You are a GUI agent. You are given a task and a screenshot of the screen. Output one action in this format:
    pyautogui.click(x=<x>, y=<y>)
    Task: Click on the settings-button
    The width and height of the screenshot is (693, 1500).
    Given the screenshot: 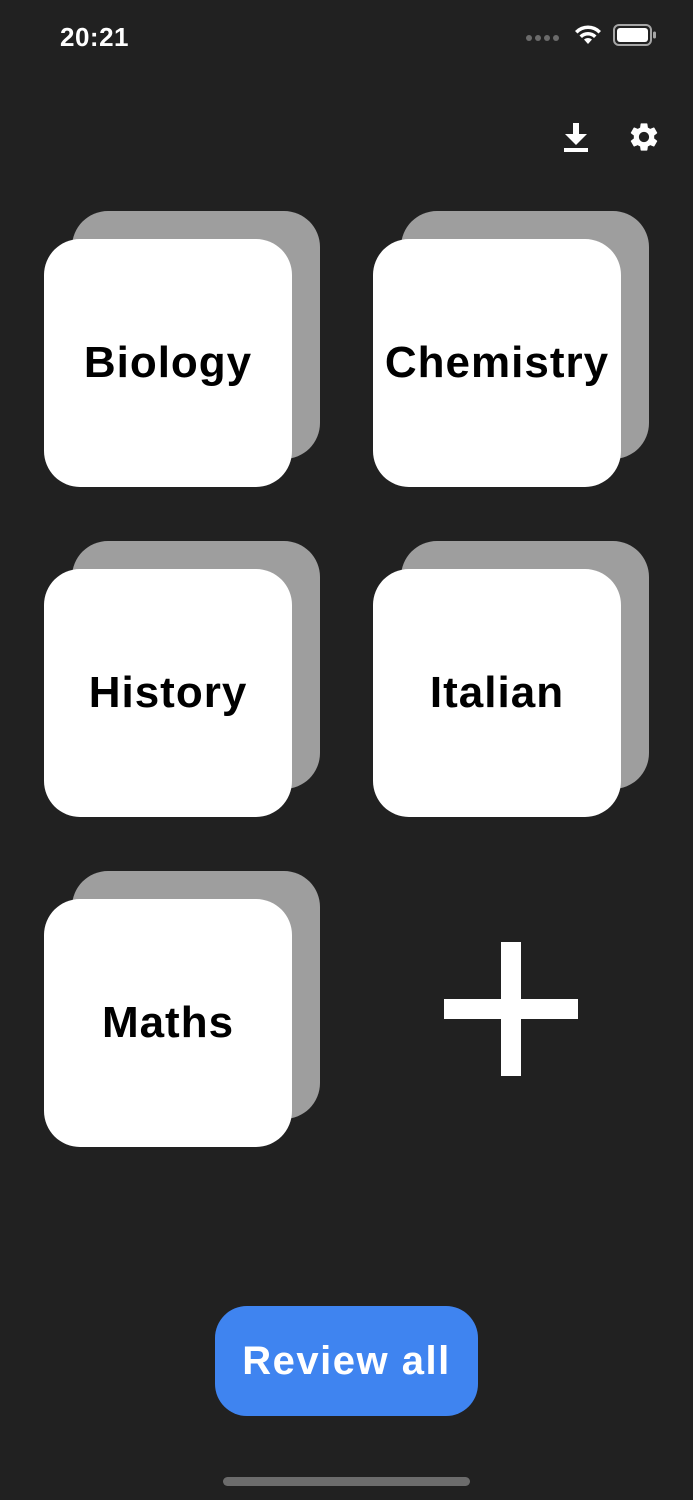 What is the action you would take?
    pyautogui.click(x=644, y=137)
    